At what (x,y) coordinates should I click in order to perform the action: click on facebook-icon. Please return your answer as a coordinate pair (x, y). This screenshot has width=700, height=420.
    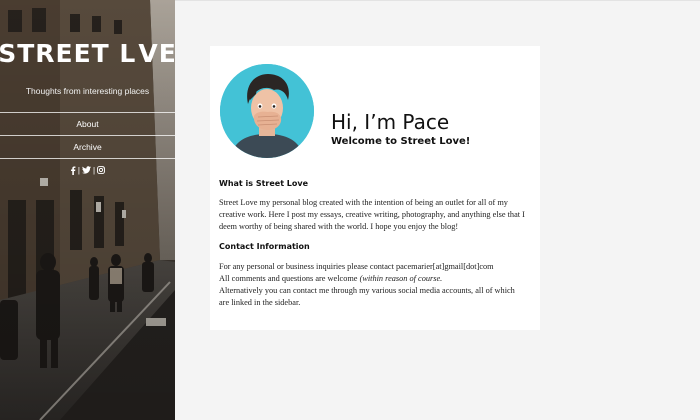
    Looking at the image, I should click on (73, 170).